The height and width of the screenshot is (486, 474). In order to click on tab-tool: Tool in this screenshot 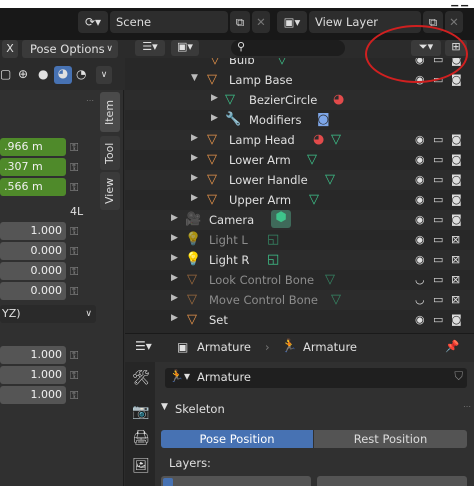, I will do `click(110, 153)`.